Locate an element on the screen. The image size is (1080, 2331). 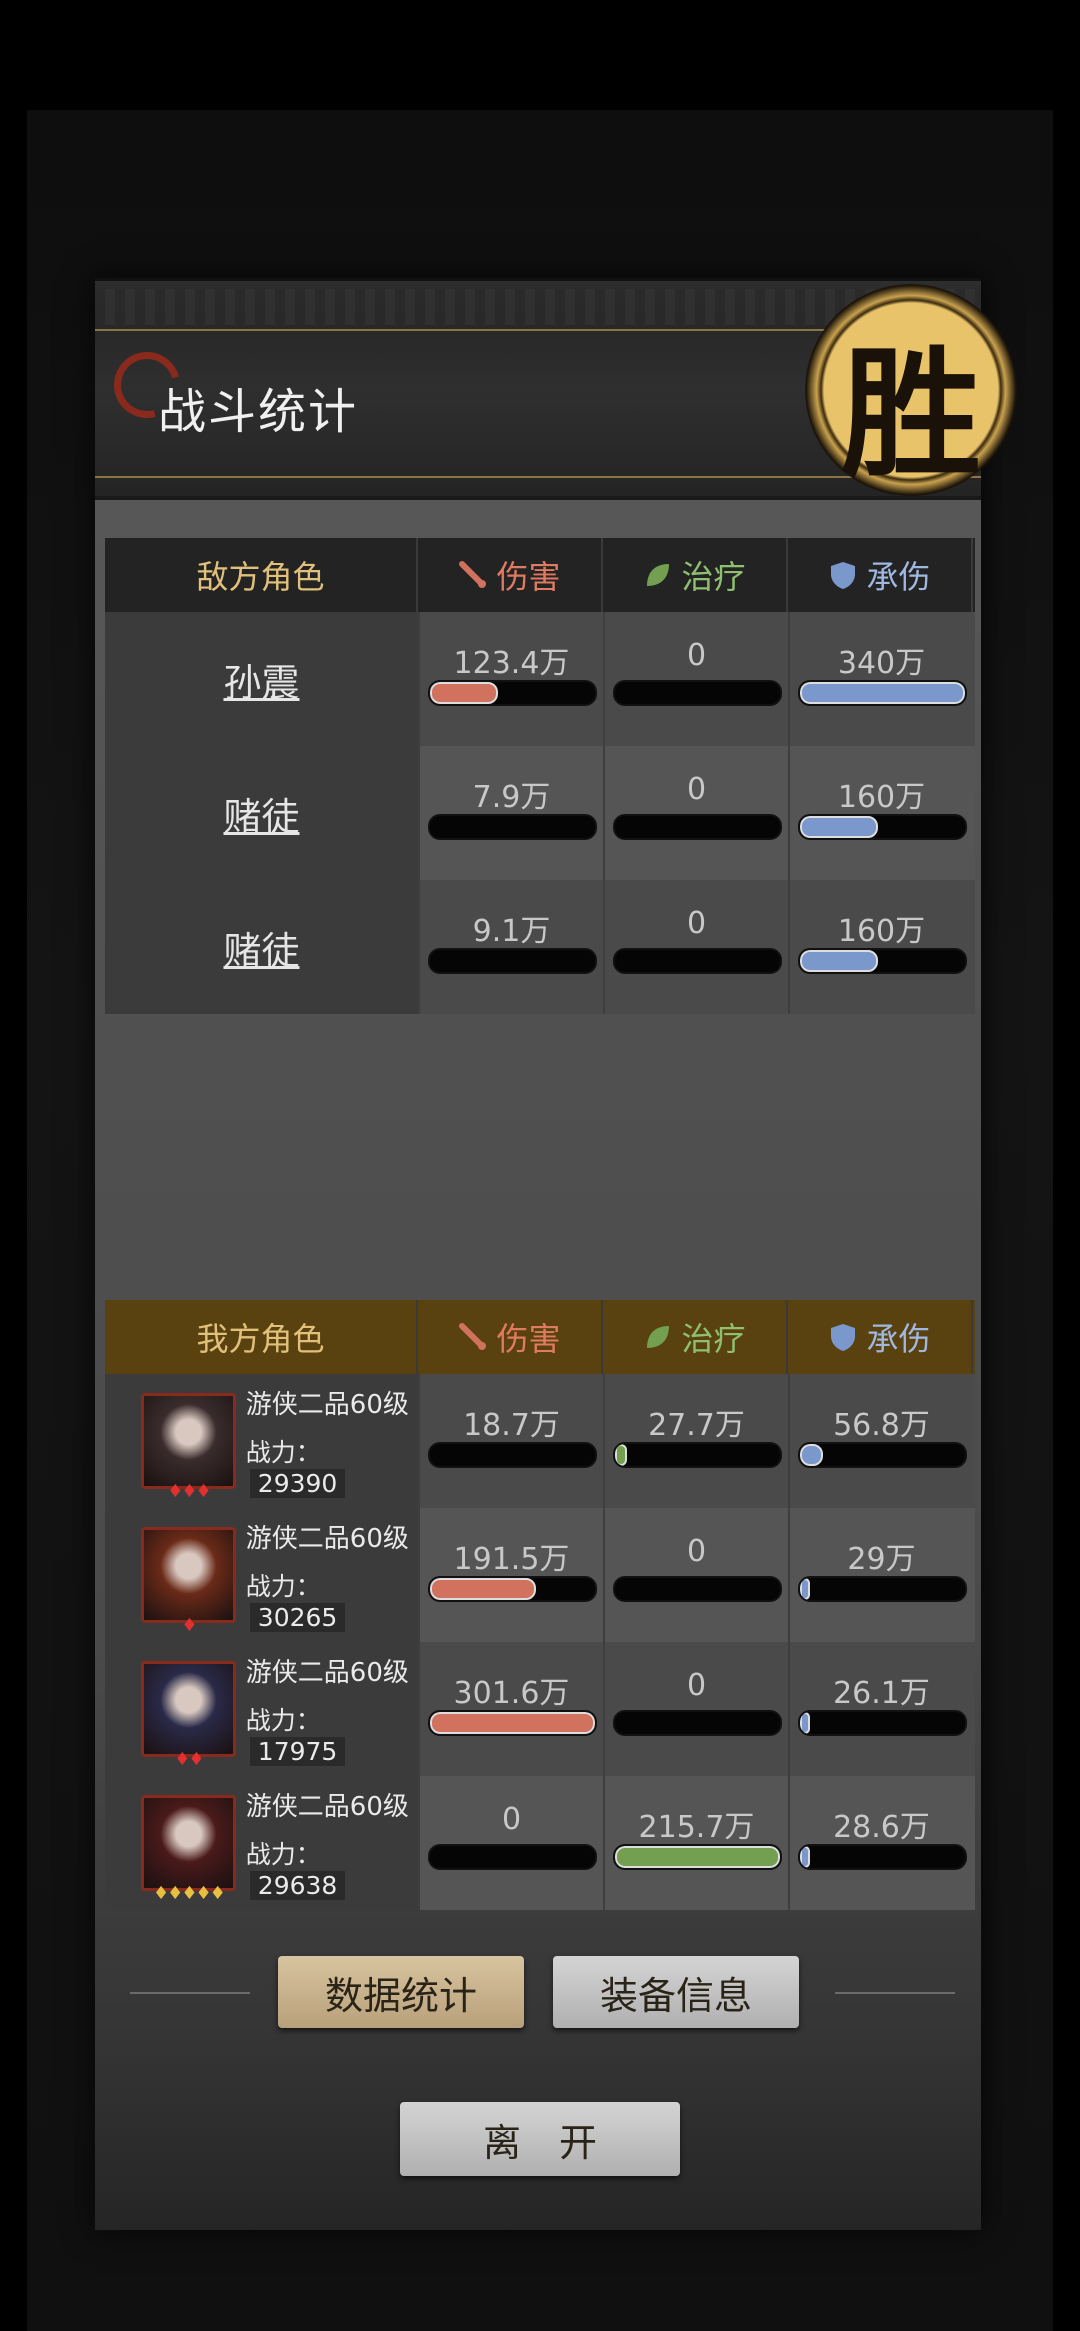
hero-info-cell: ♦♦♦♦♦ 游侠二品60级 战力：29638 is located at coordinates (261, 1843).